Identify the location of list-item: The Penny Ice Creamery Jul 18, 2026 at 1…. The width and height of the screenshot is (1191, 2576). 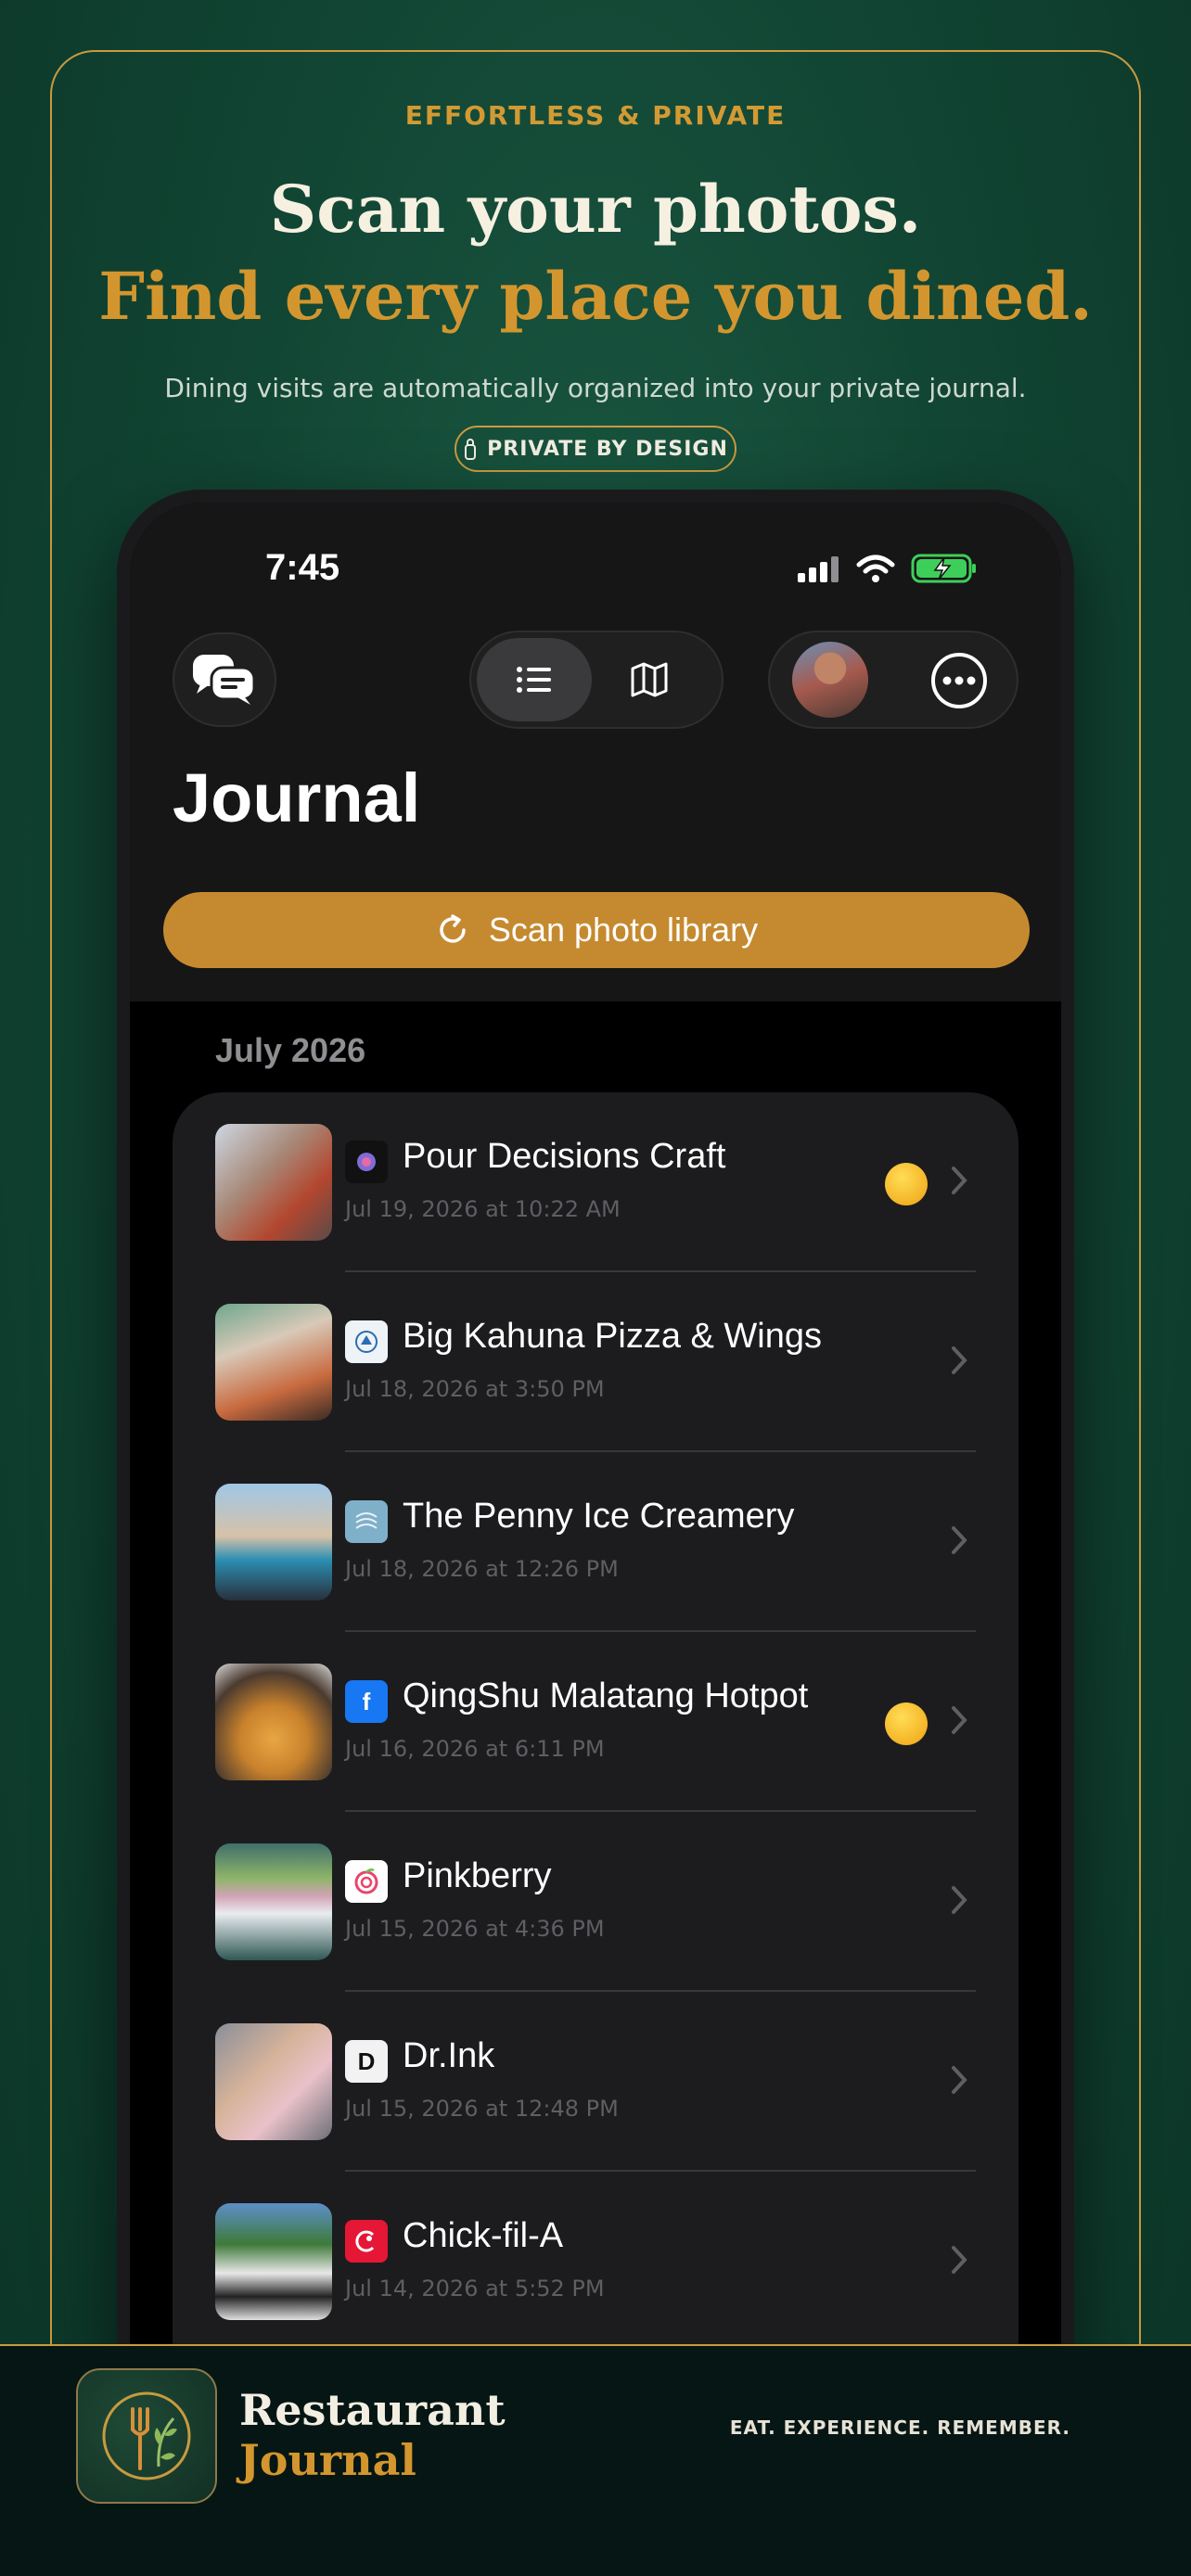
(595, 1542).